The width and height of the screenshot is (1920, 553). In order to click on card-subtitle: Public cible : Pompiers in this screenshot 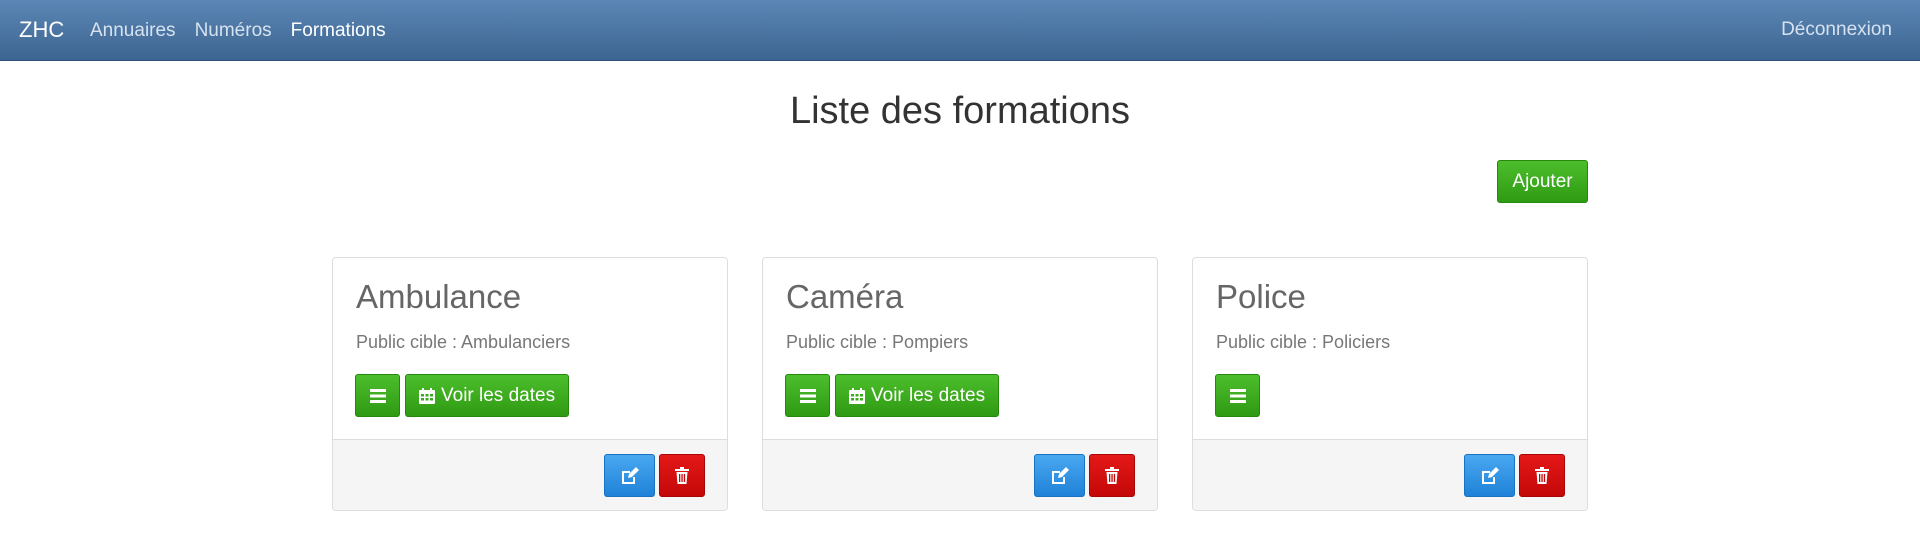, I will do `click(877, 342)`.